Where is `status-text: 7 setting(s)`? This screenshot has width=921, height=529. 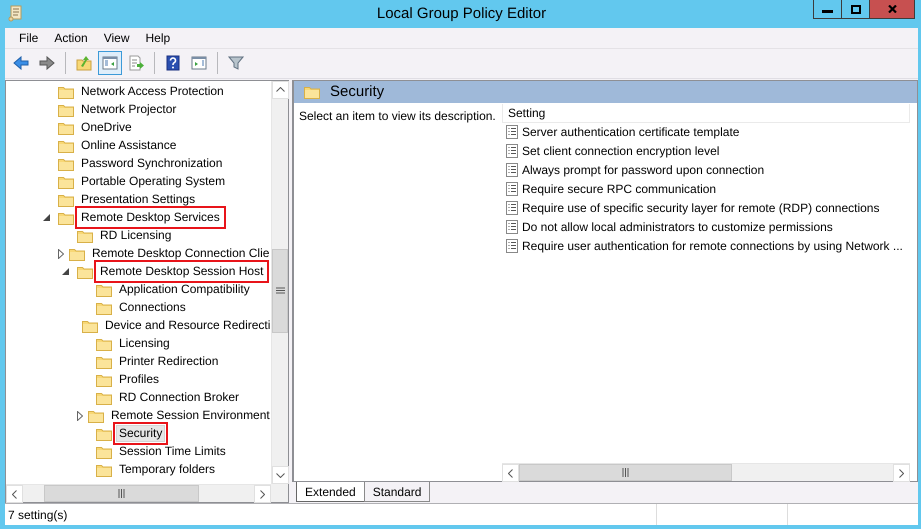
status-text: 7 setting(s) is located at coordinates (37, 515).